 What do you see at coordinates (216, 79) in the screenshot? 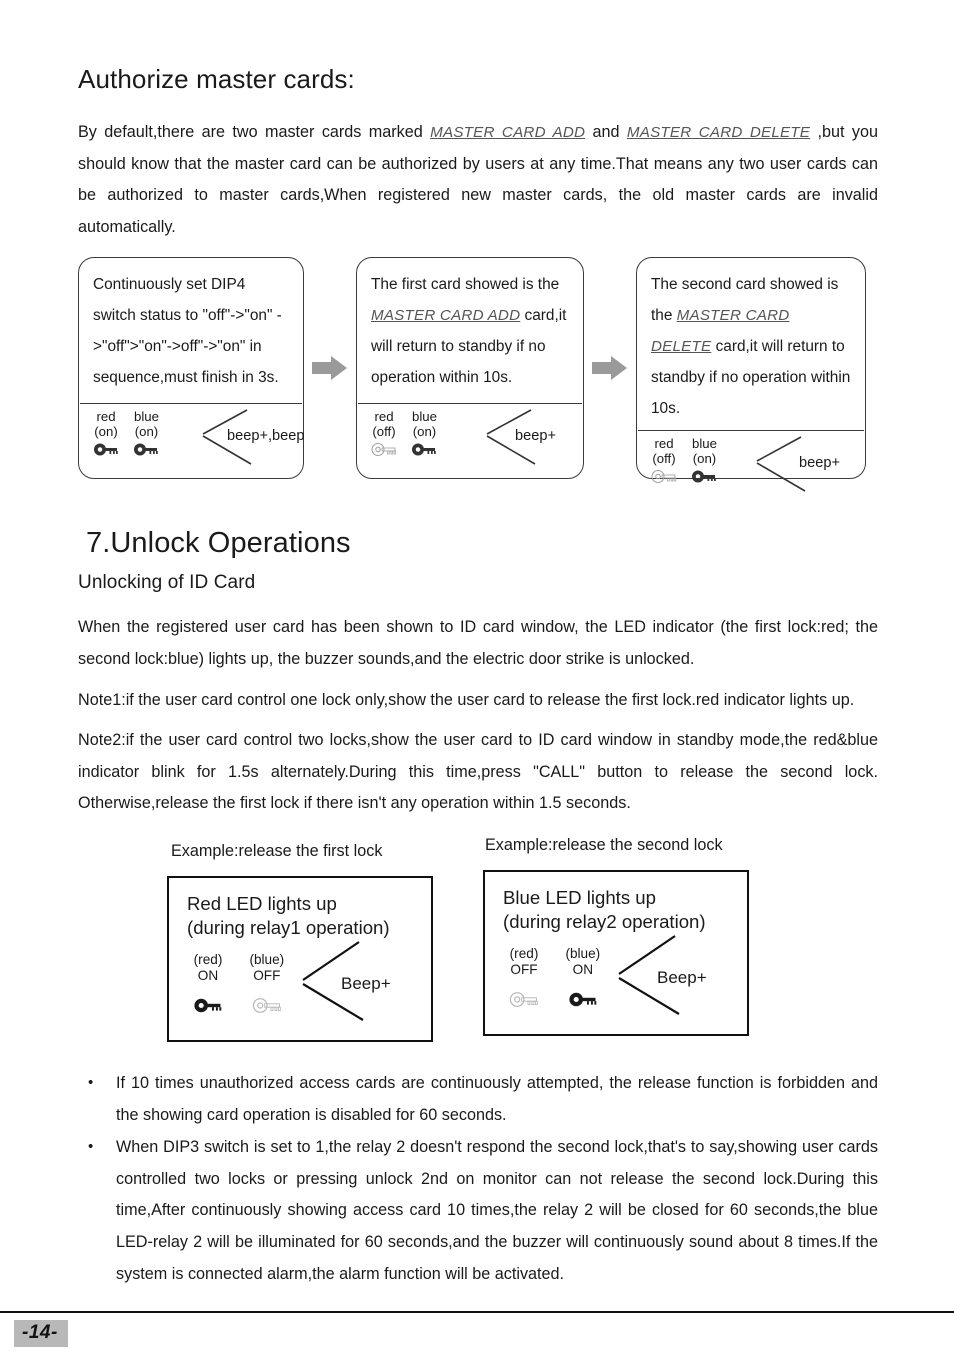
I see `page-title: Authorize master cards:` at bounding box center [216, 79].